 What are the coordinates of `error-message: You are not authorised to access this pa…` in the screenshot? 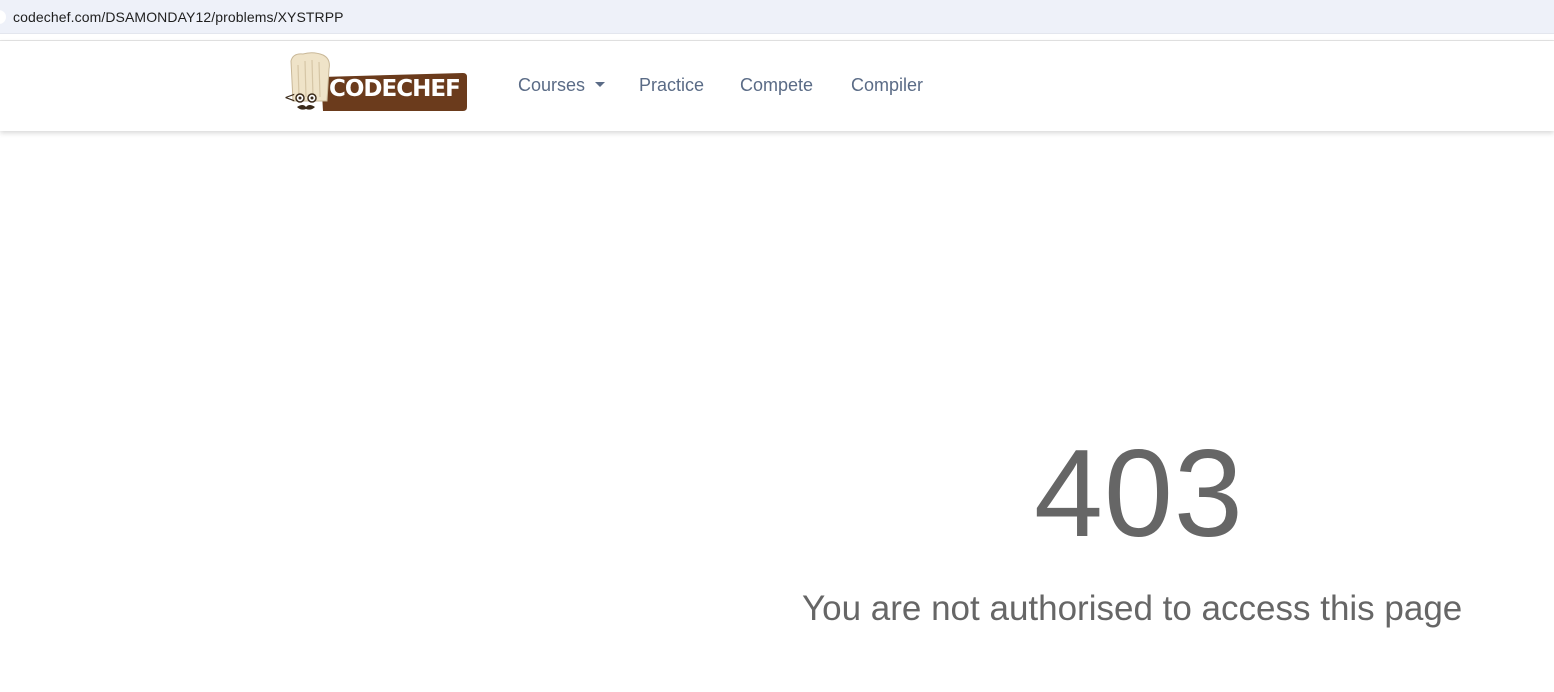 It's located at (1132, 608).